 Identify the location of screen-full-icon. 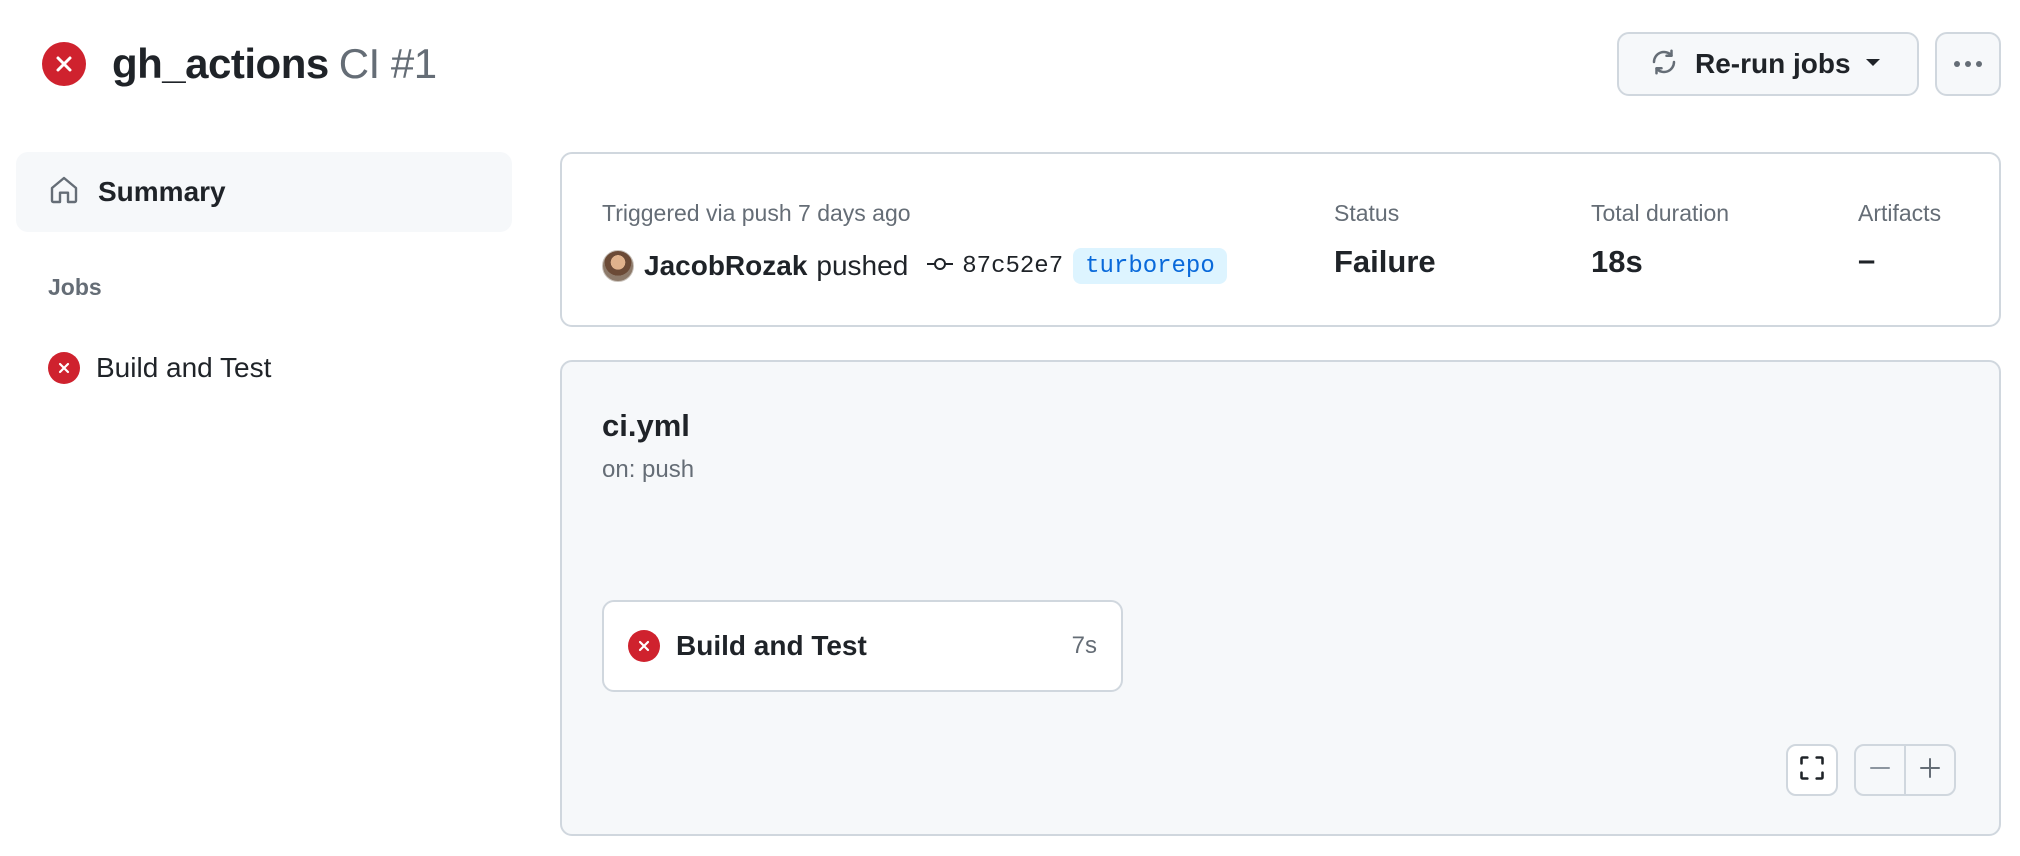
(1812, 770).